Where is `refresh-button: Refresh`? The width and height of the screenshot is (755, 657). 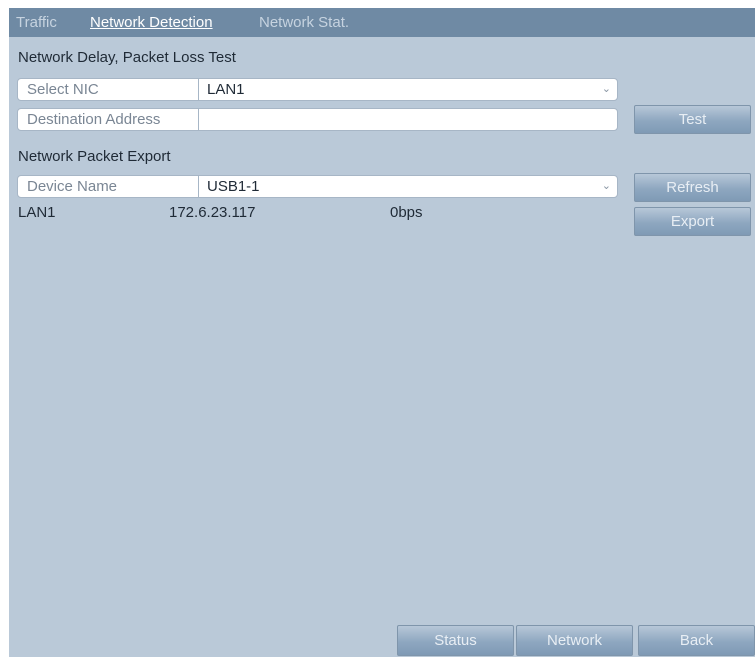
refresh-button: Refresh is located at coordinates (692, 187).